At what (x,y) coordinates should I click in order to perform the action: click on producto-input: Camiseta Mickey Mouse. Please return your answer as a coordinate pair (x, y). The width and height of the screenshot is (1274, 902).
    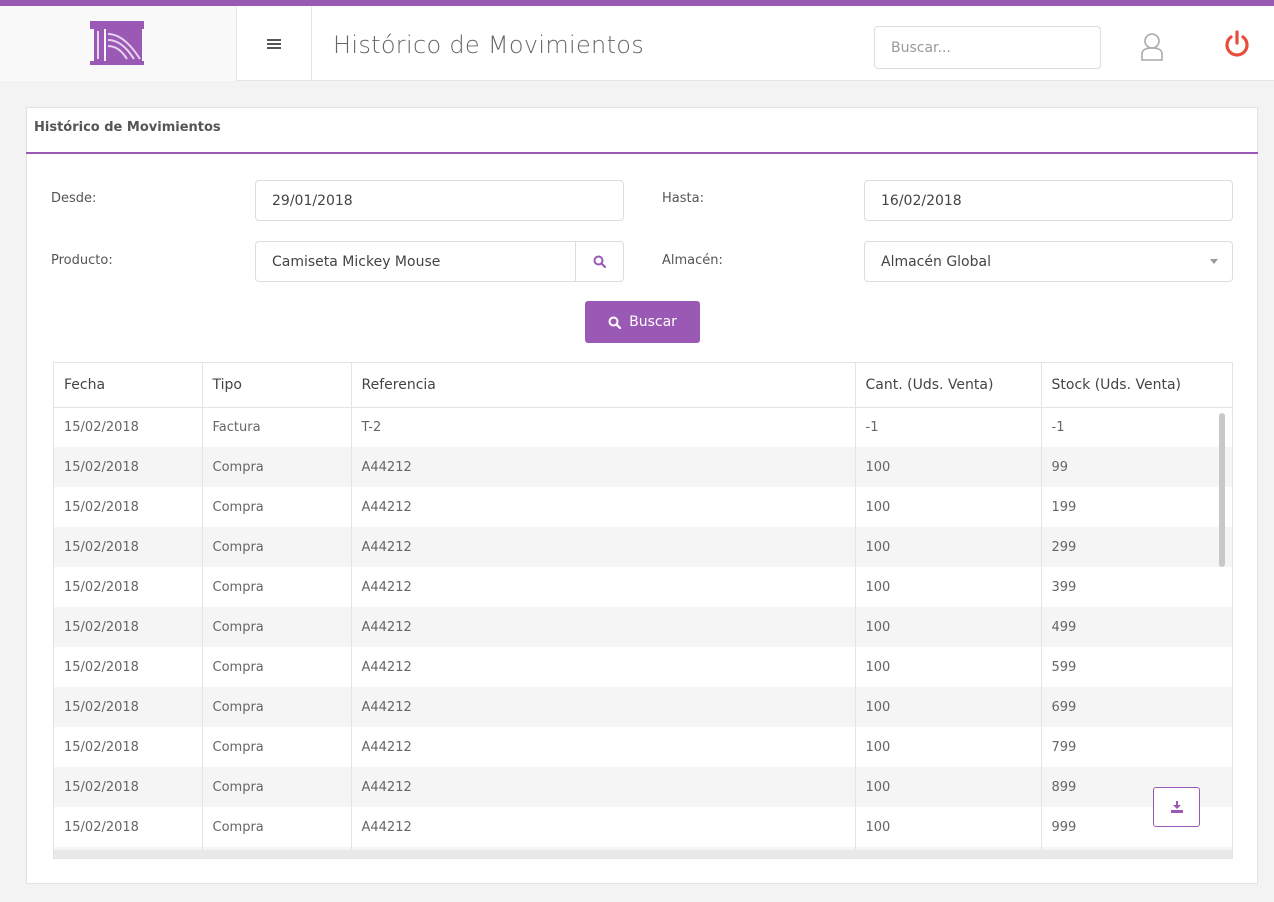
    Looking at the image, I should click on (439, 261).